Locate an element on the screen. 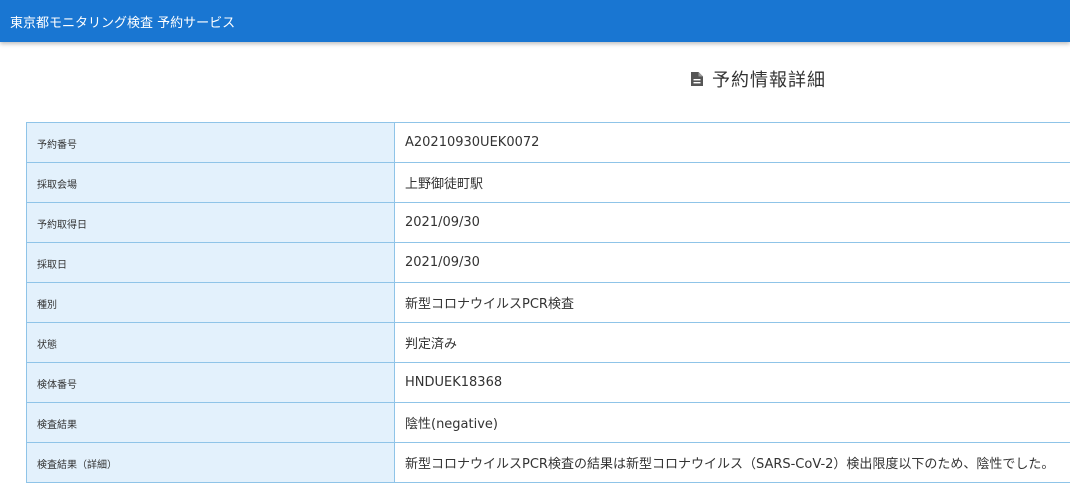 This screenshot has height=497, width=1070. app-bar: 東京都モニタリング検査 予約サービス is located at coordinates (535, 21).